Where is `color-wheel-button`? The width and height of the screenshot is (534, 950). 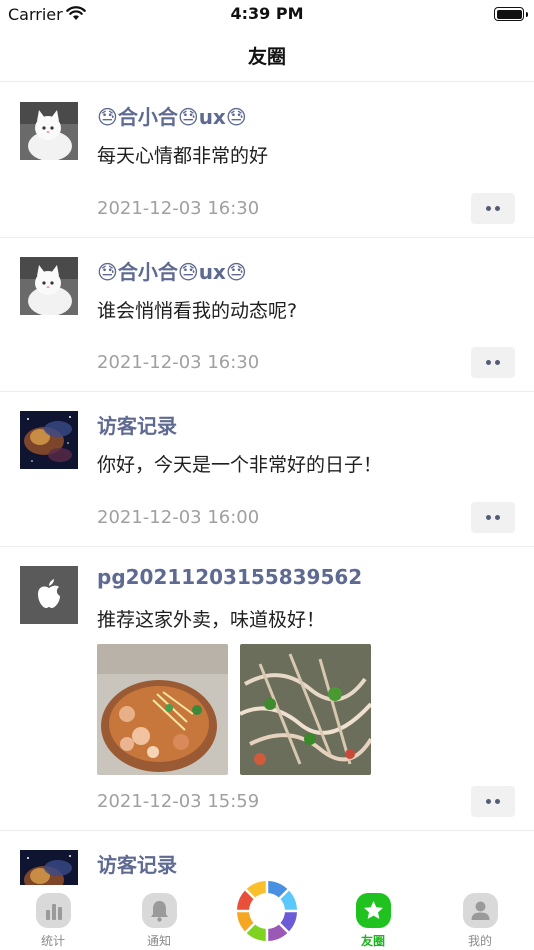
color-wheel-button is located at coordinates (267, 911).